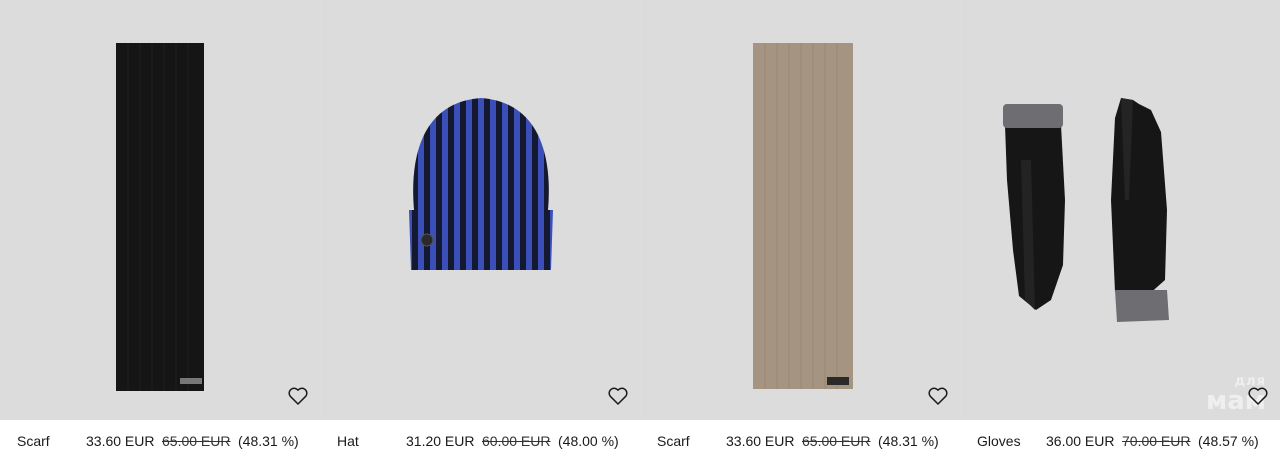 The image size is (1280, 462). I want to click on leather-gloves-image, so click(1086, 210).